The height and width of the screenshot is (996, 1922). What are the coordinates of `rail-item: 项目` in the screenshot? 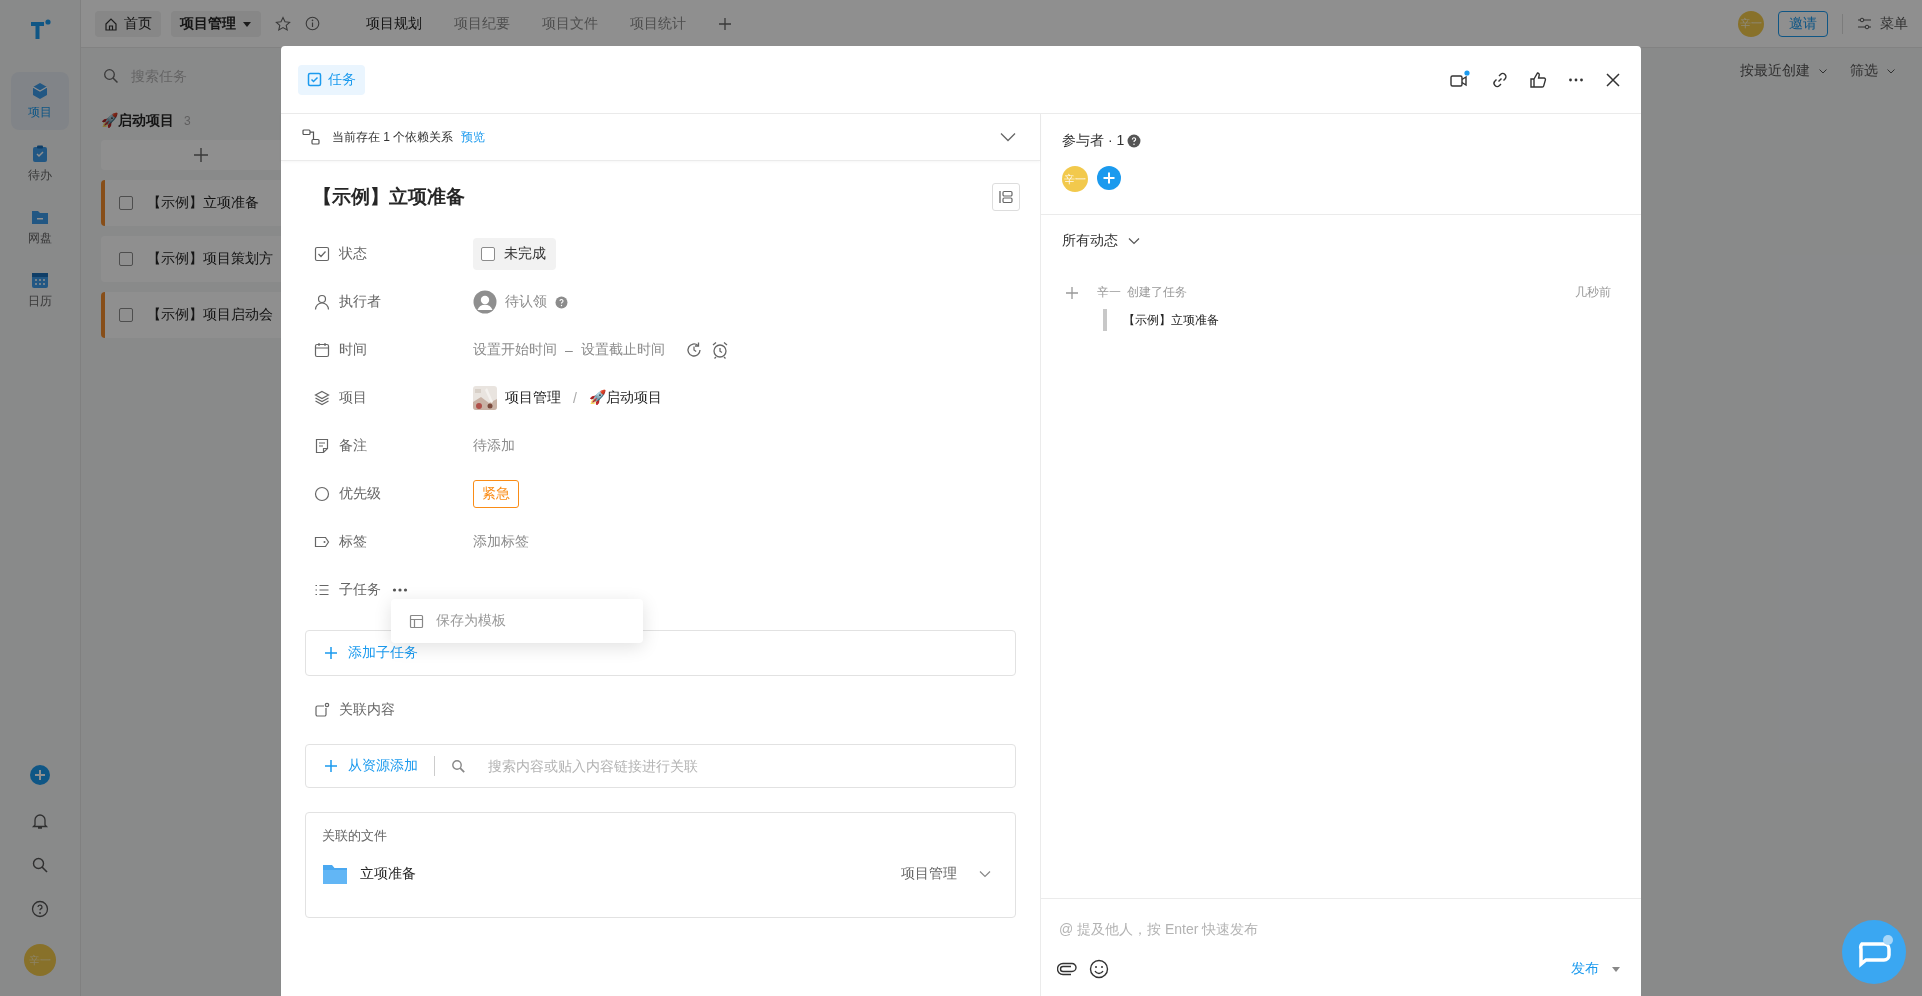 It's located at (40, 101).